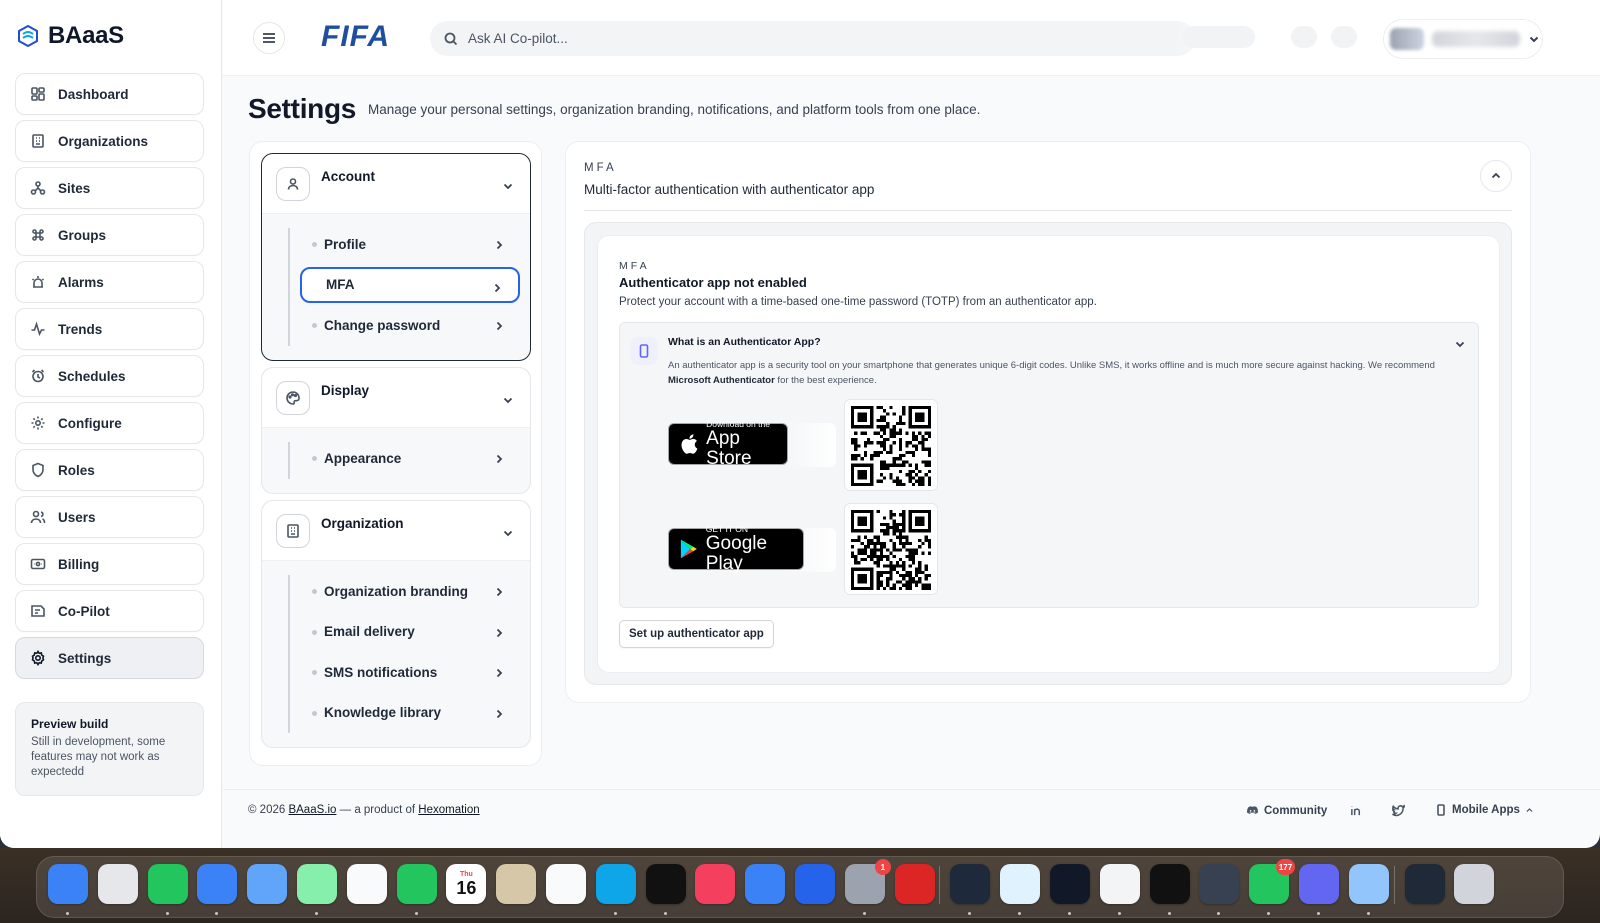  I want to click on sidebar-item-organizations: Organizations, so click(109, 141).